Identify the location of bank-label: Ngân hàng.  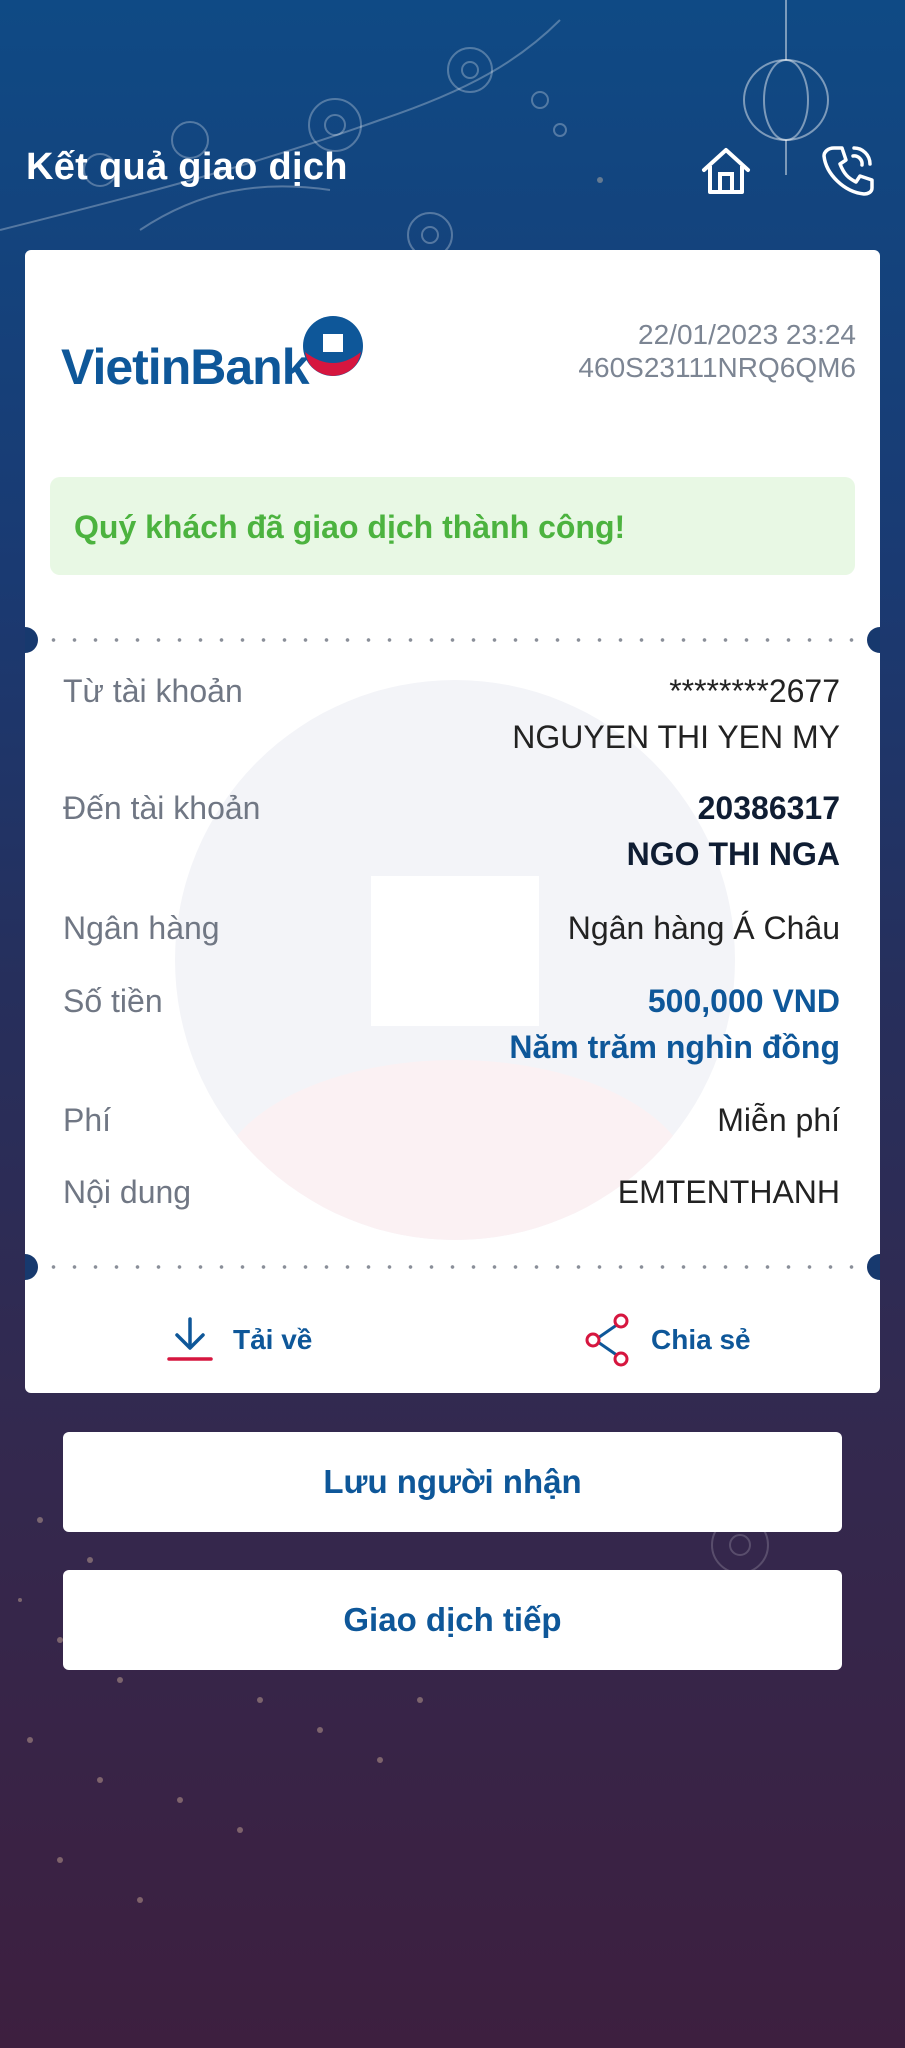
(141, 928).